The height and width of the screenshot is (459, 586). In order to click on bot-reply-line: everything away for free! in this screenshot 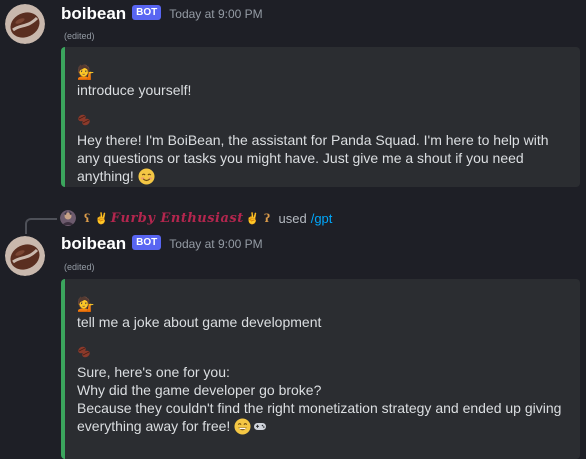, I will do `click(154, 426)`.